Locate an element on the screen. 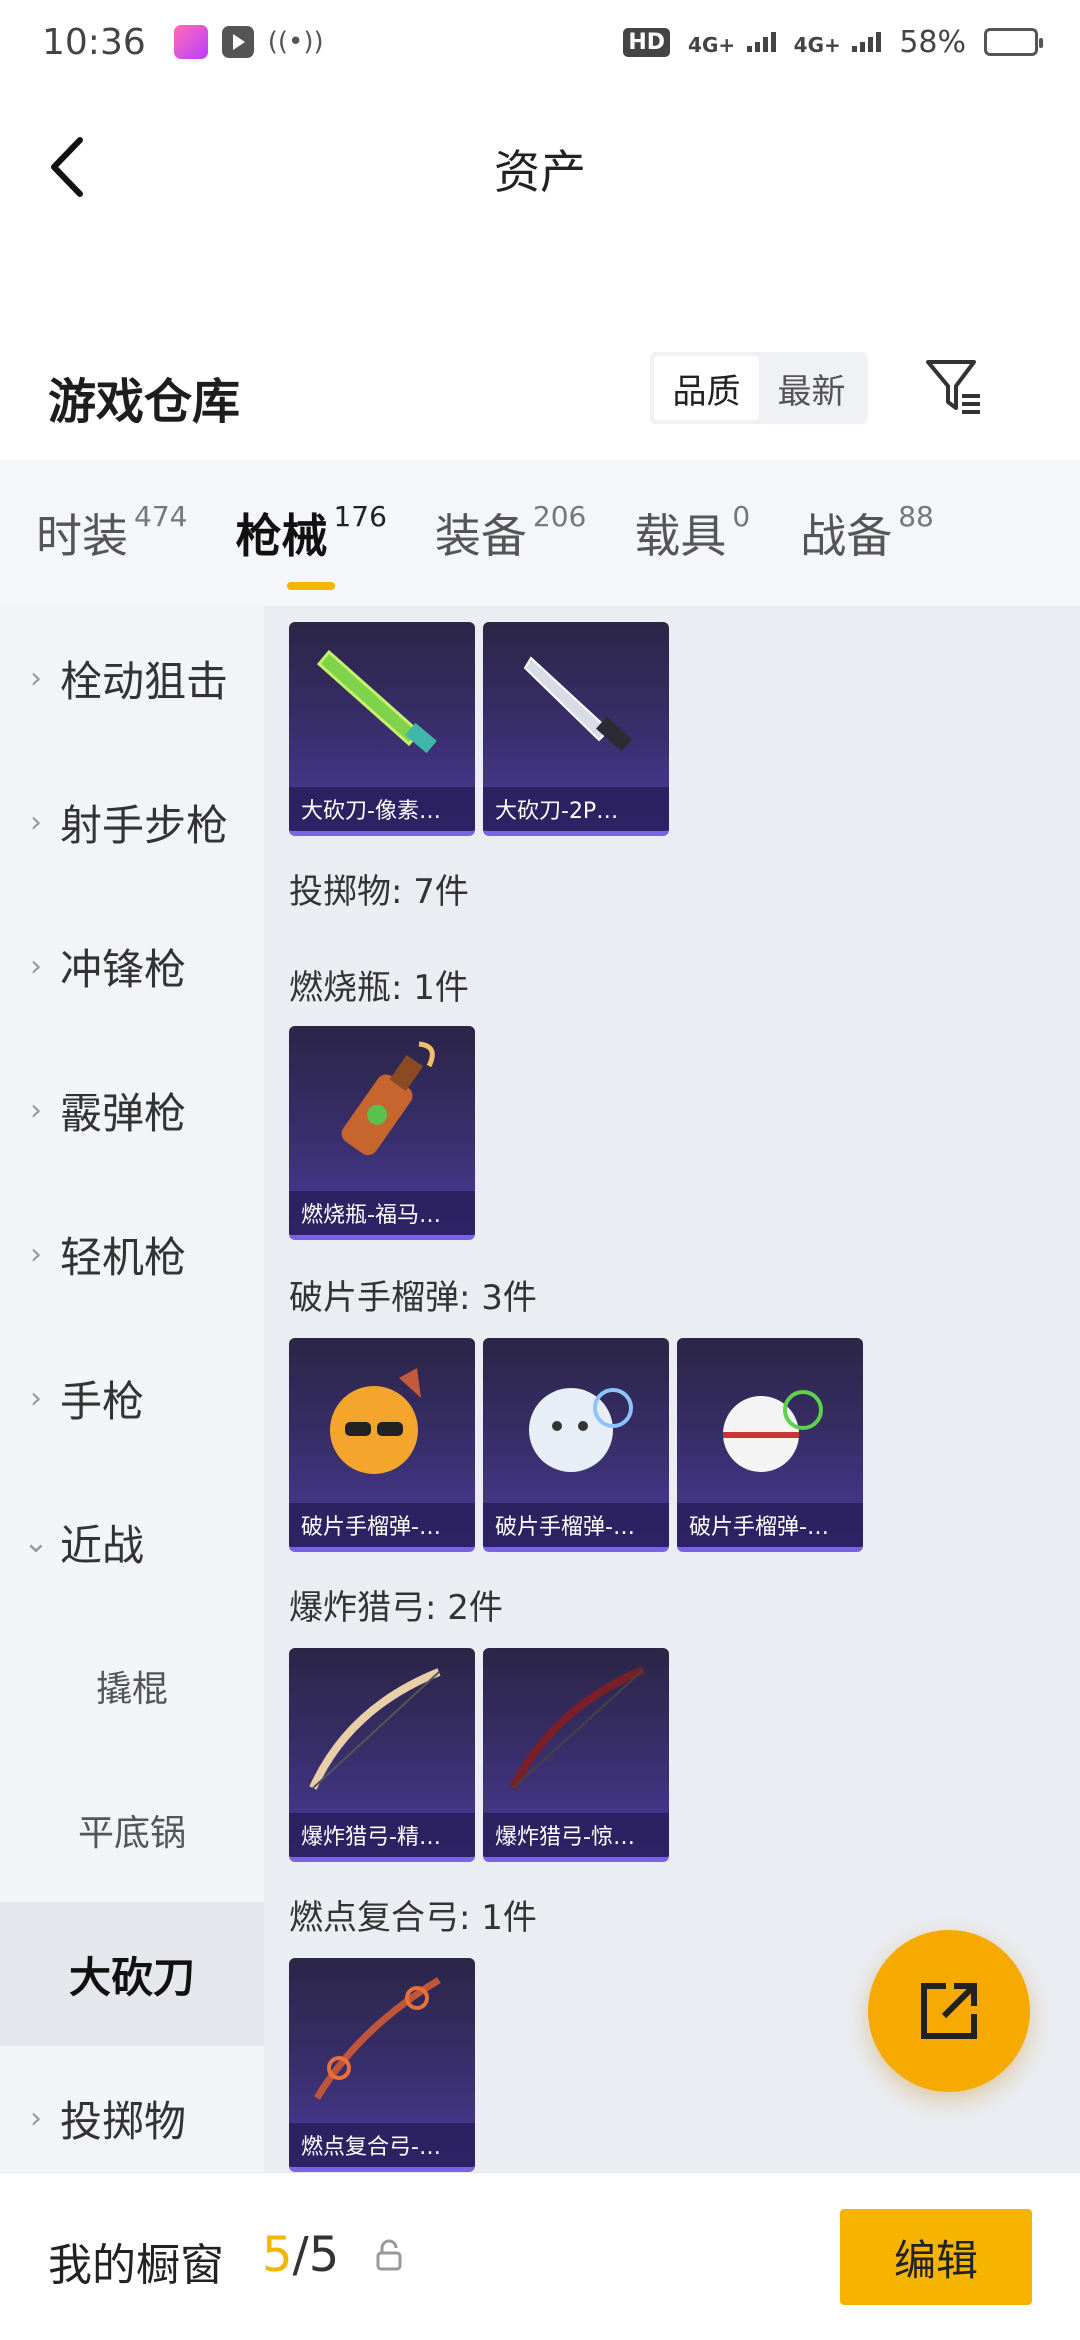 The image size is (1080, 2340). sidebar-subitem-machete: 大砍刀 is located at coordinates (132, 1974).